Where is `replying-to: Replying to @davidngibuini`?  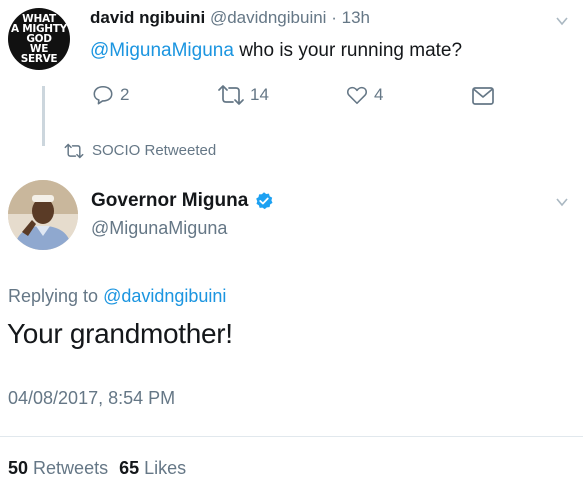 replying-to: Replying to @davidngibuini is located at coordinates (117, 296).